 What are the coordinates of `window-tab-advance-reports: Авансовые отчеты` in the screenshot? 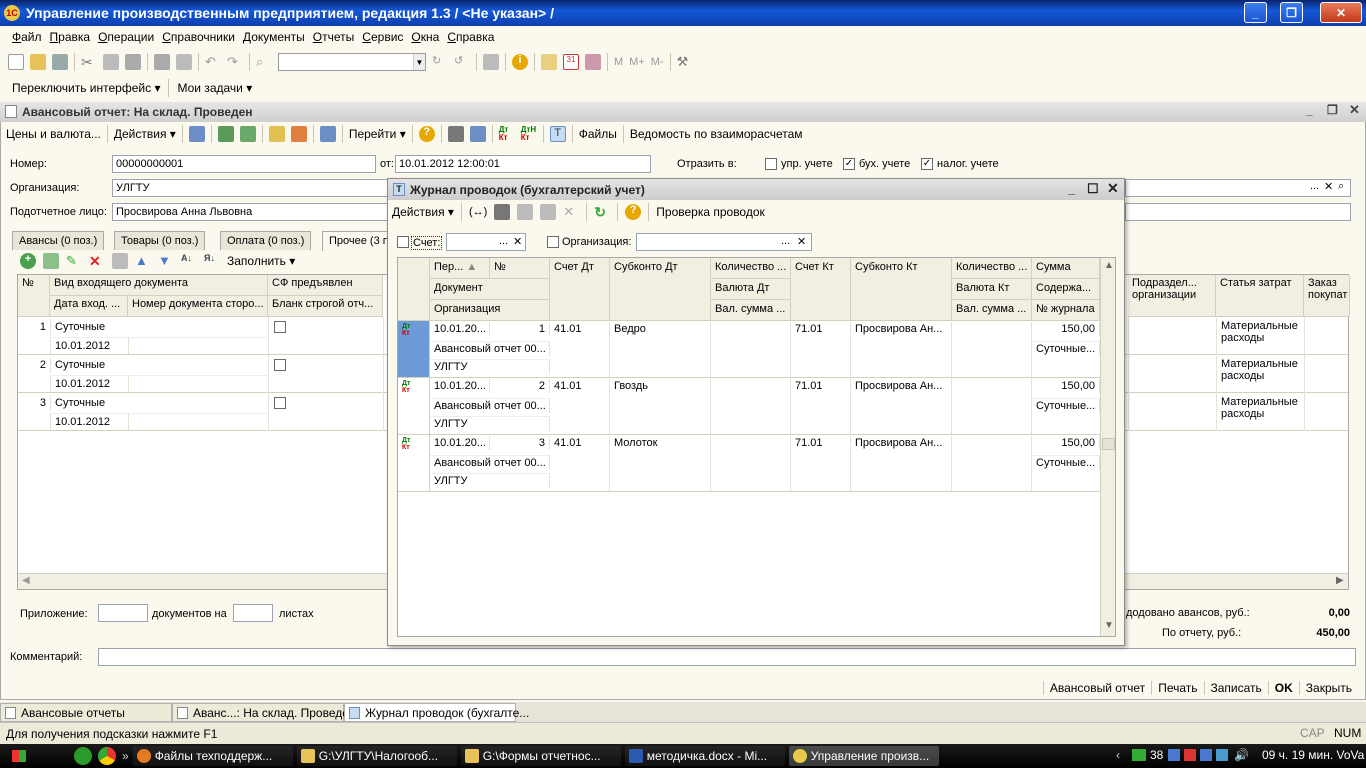 It's located at (86, 712).